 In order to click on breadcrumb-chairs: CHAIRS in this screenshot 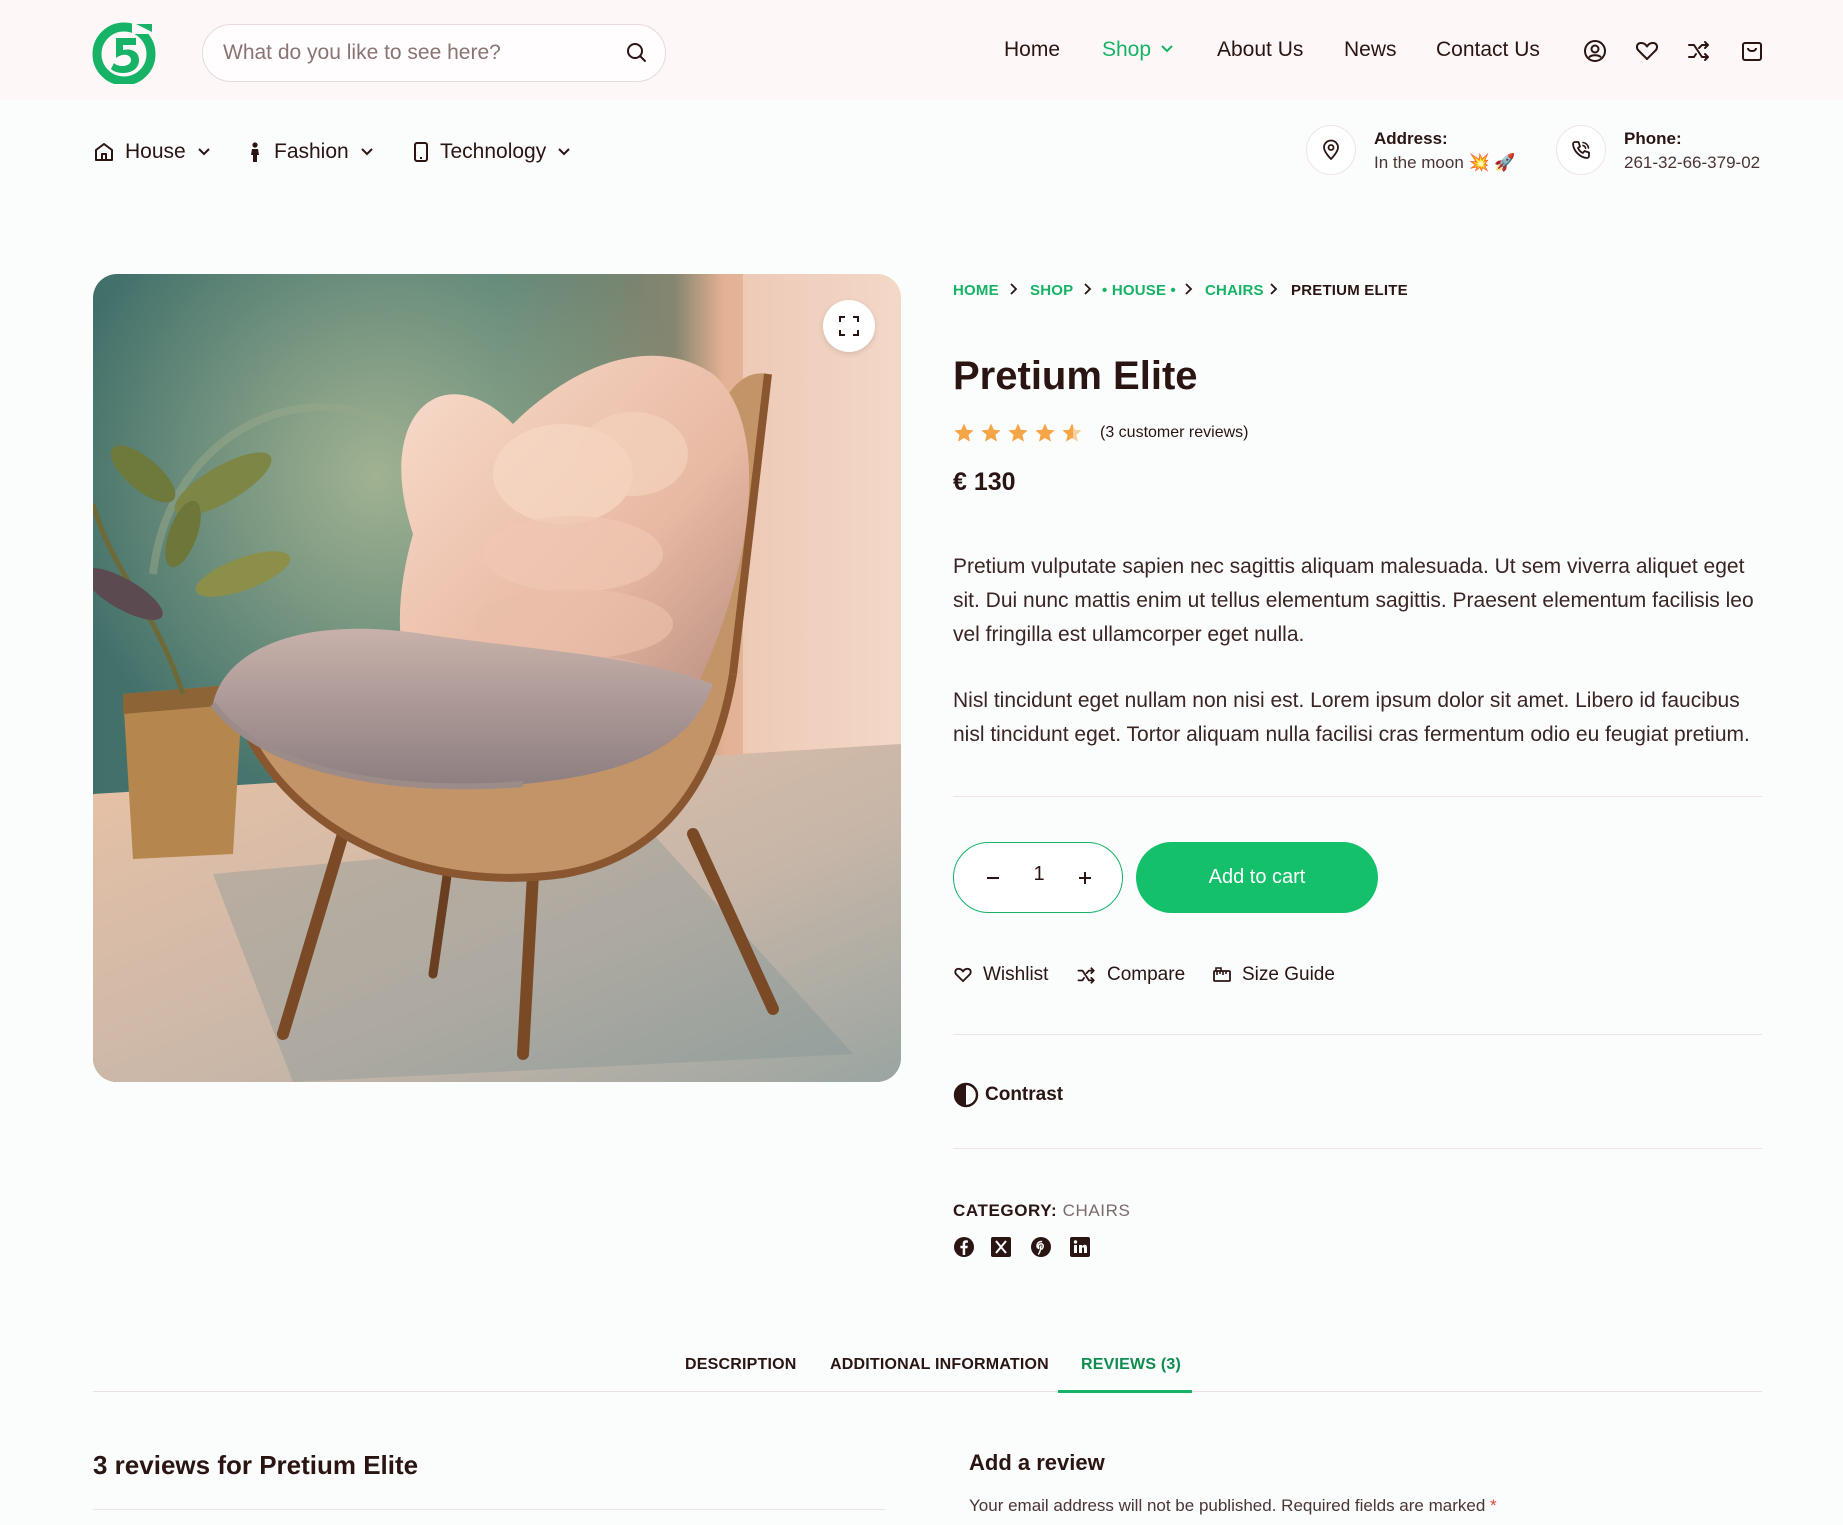, I will do `click(1234, 290)`.